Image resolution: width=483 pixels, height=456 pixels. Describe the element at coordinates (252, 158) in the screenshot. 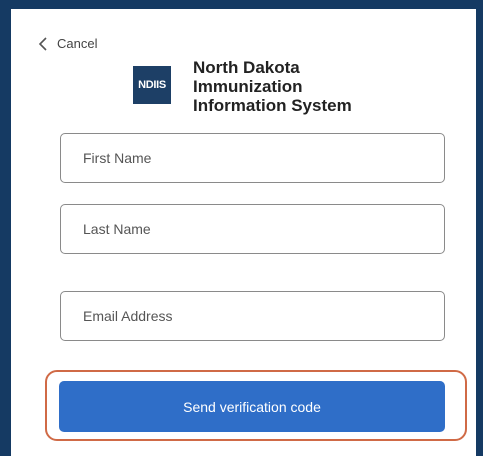

I see `first-name-field` at that location.